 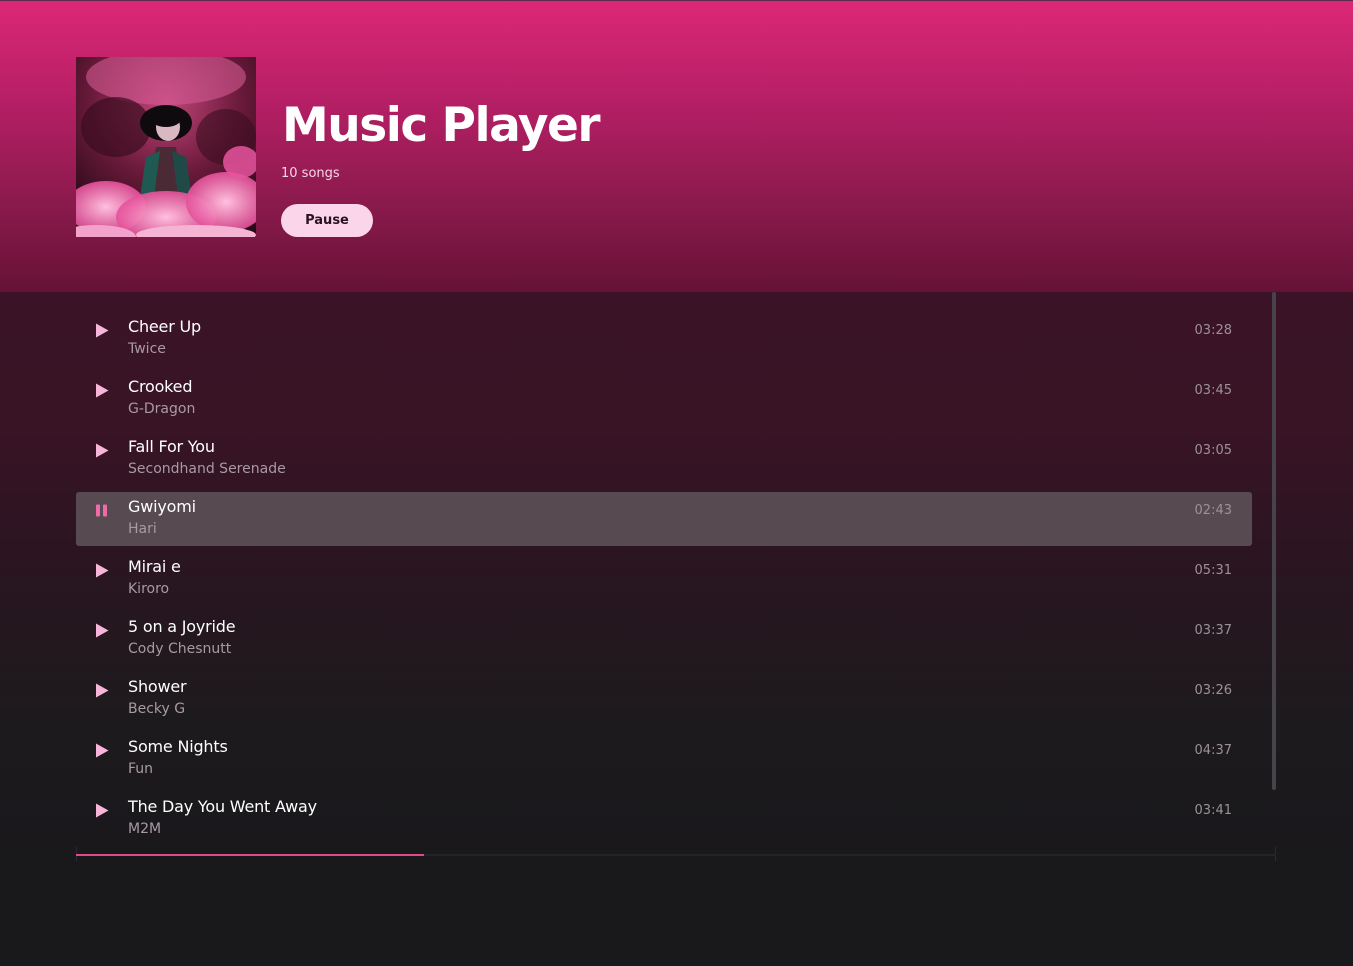 I want to click on song-duration: 05:31, so click(x=1213, y=570).